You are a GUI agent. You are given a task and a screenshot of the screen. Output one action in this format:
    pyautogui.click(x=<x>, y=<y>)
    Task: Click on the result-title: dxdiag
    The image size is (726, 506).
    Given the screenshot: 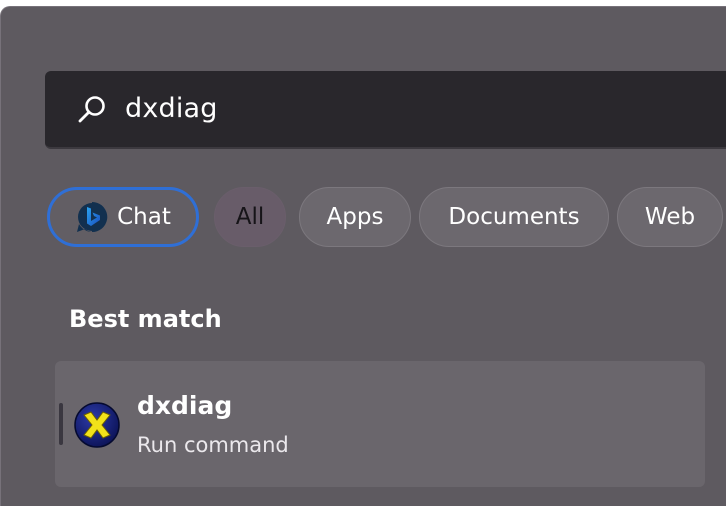 What is the action you would take?
    pyautogui.click(x=185, y=405)
    